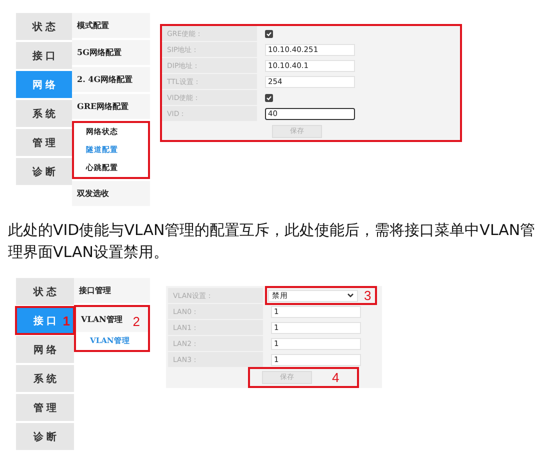 The width and height of the screenshot is (554, 458). What do you see at coordinates (44, 55) in the screenshot?
I see `nav-item: 接 口` at bounding box center [44, 55].